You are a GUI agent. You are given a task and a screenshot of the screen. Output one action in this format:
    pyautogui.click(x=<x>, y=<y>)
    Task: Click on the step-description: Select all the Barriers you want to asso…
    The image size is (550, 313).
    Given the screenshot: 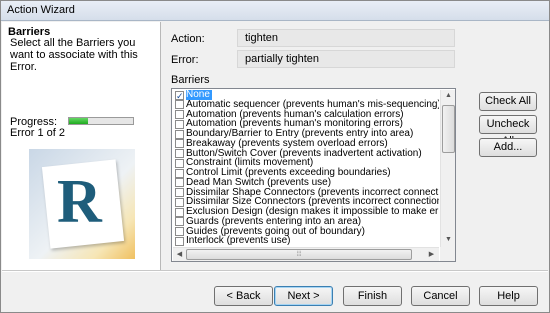 What is the action you would take?
    pyautogui.click(x=74, y=55)
    